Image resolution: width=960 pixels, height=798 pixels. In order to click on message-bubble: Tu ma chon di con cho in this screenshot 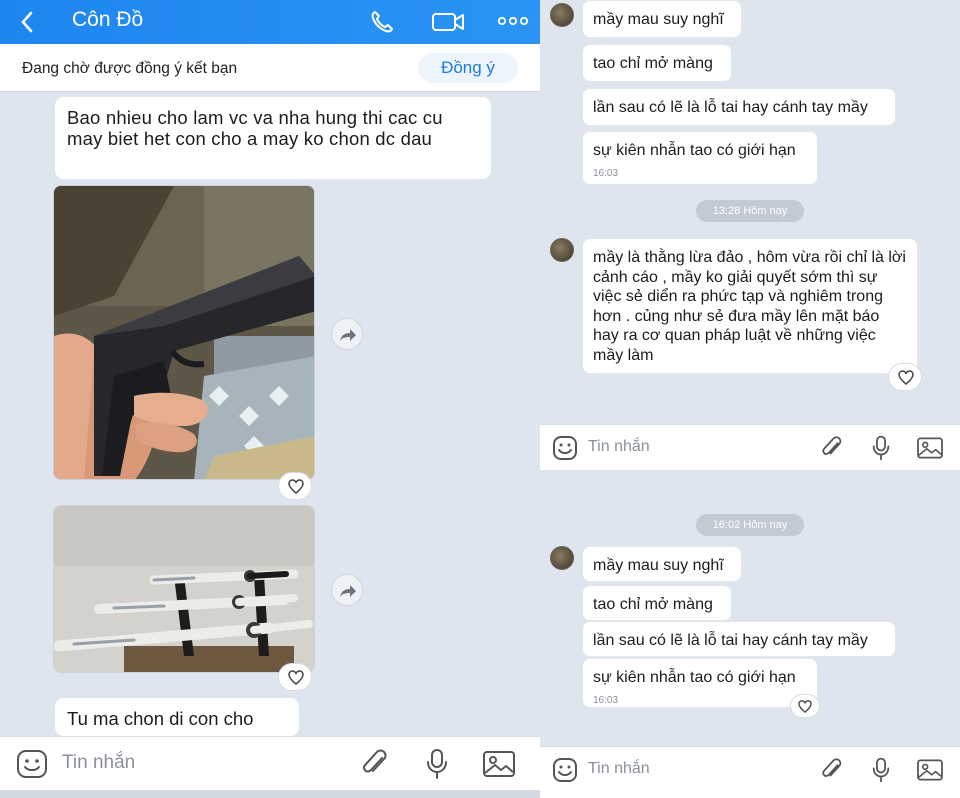, I will do `click(177, 717)`.